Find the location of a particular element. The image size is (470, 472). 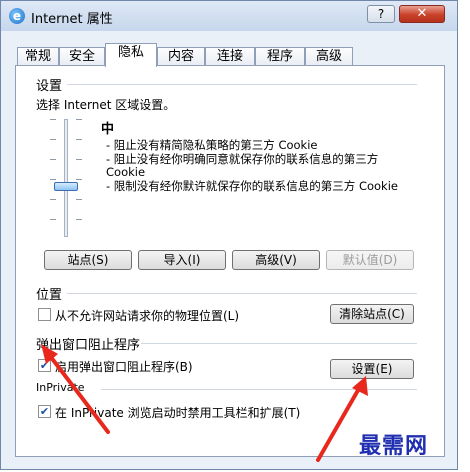

annotation-arrow-checkbox is located at coordinates (75, 389).